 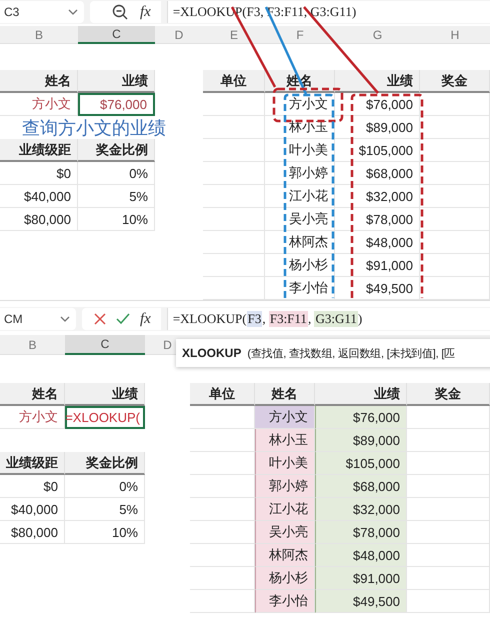 I want to click on column-letter: E, so click(x=234, y=35).